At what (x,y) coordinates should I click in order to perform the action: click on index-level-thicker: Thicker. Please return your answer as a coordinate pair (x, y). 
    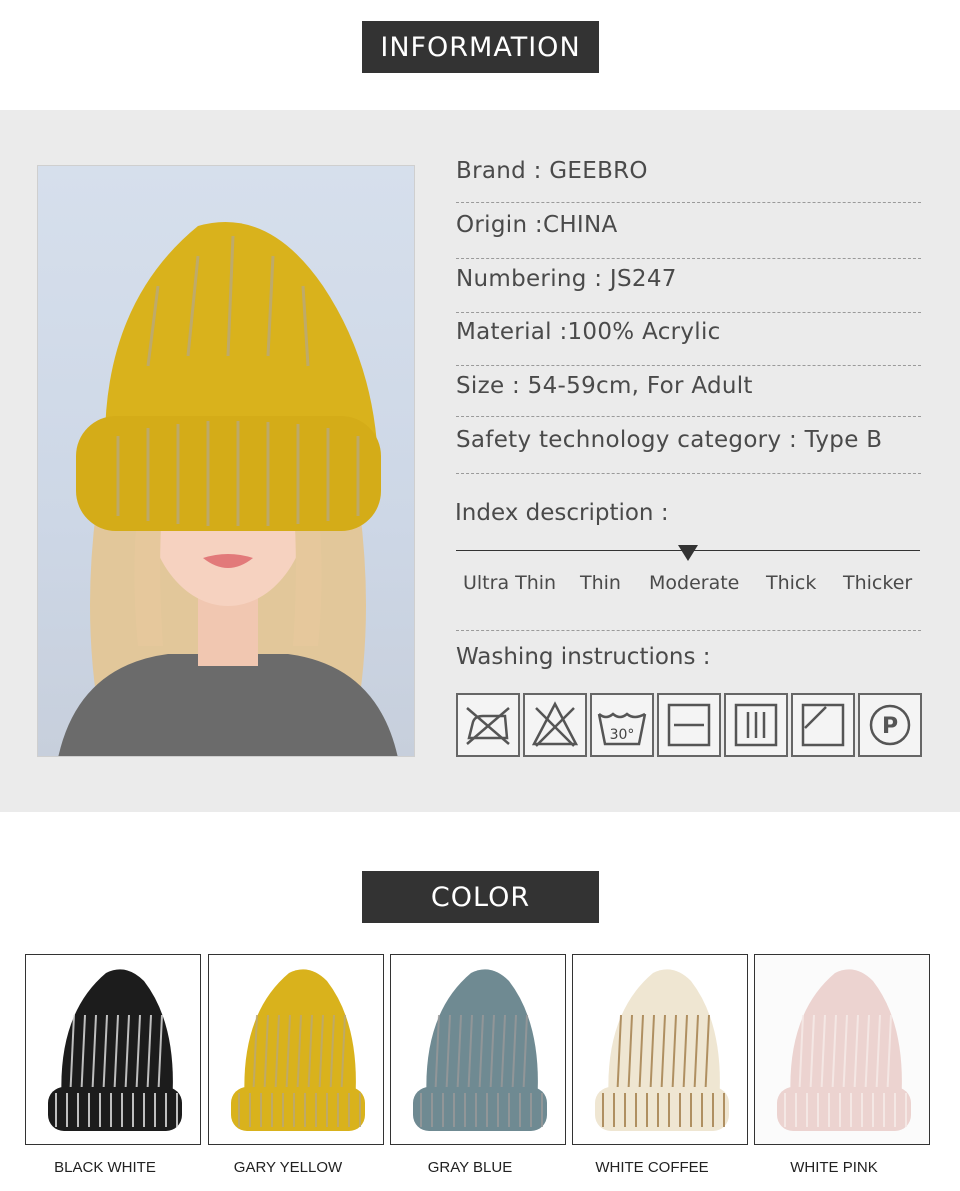
    Looking at the image, I should click on (878, 583).